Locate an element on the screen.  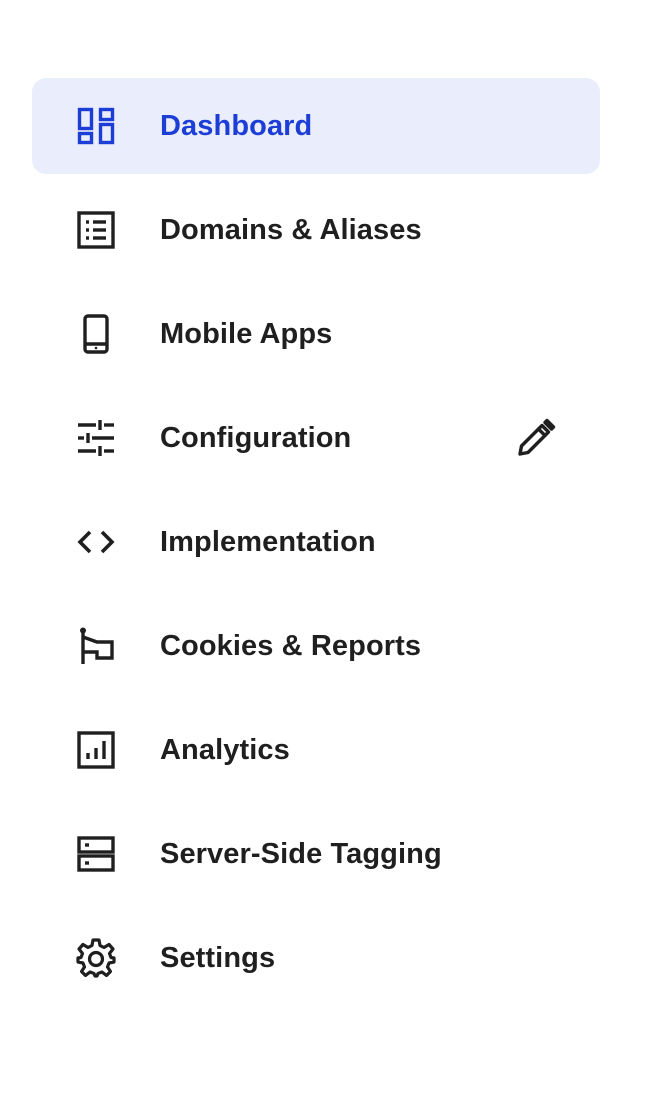
sidebar-item-server-side-tagging: Server-Side Tagging is located at coordinates (316, 854).